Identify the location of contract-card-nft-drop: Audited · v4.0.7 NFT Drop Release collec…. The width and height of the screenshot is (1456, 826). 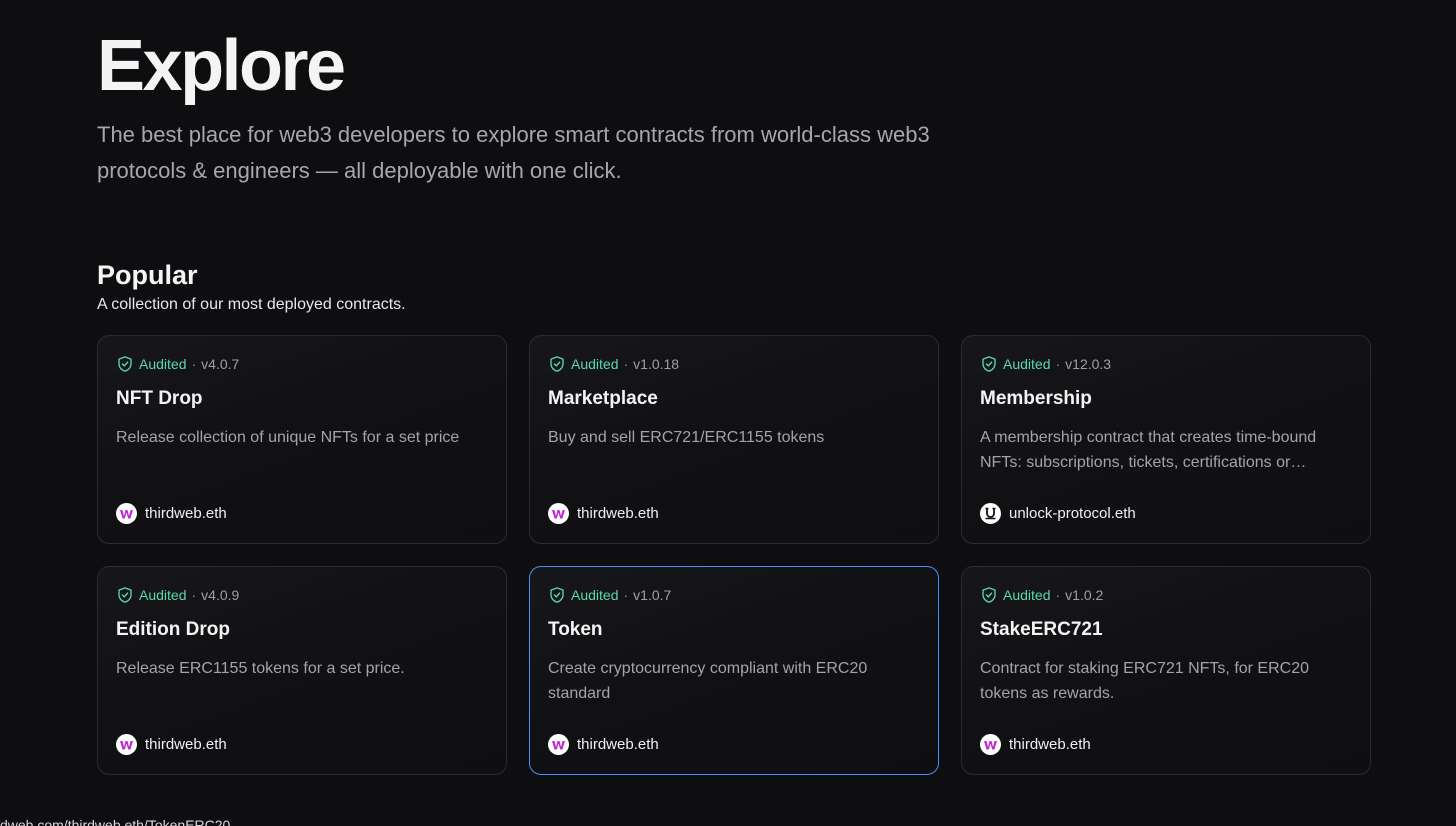
(302, 439).